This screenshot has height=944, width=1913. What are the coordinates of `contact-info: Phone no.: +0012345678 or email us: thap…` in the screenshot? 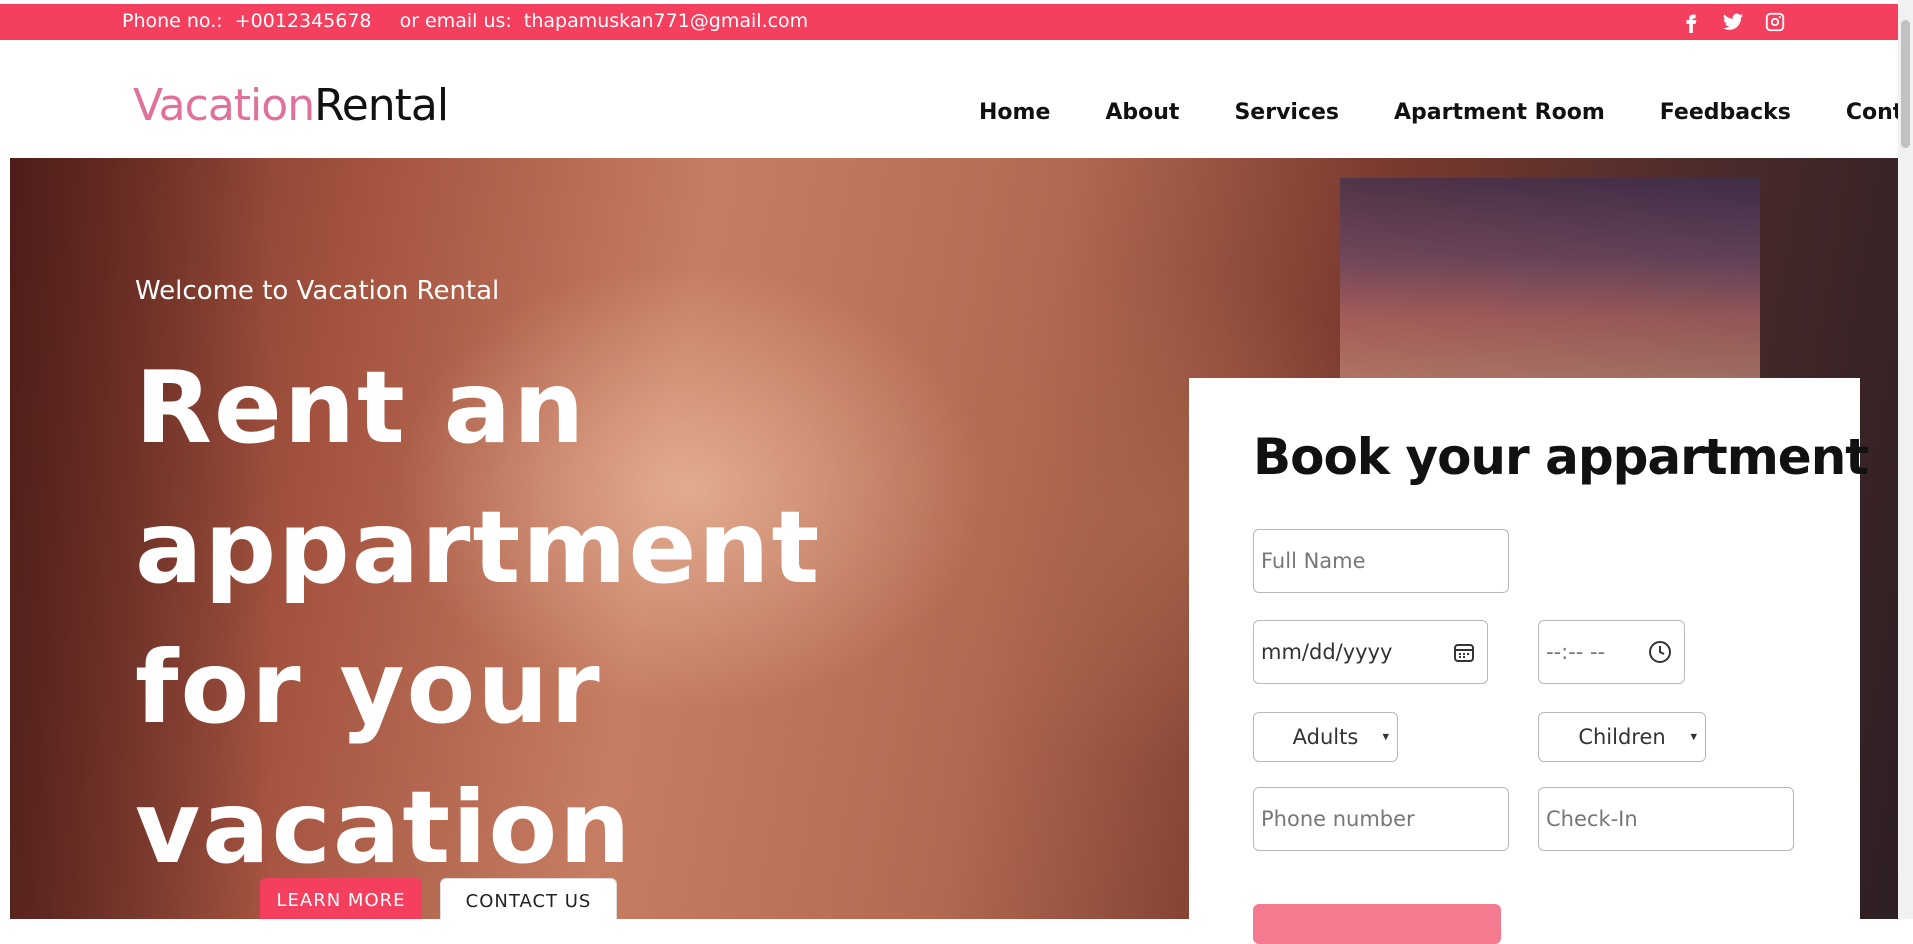 It's located at (468, 21).